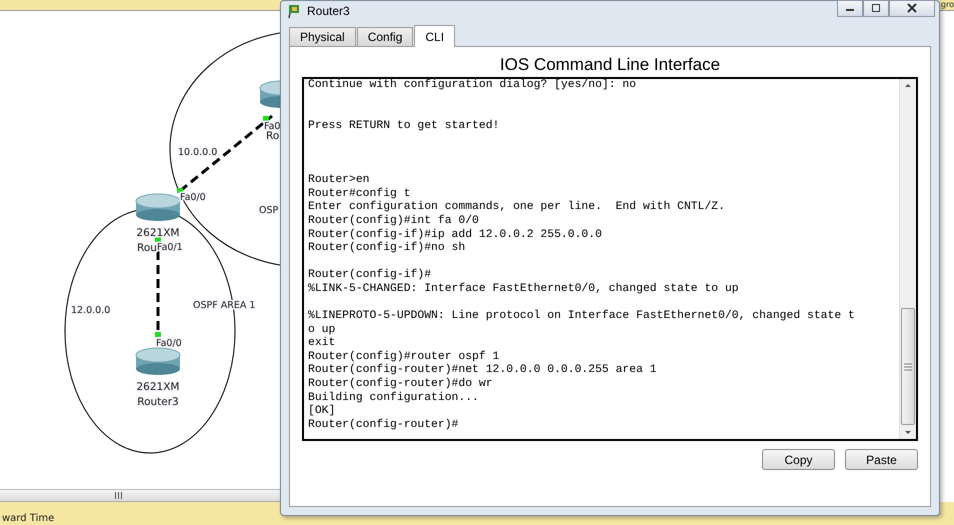 Image resolution: width=954 pixels, height=525 pixels. Describe the element at coordinates (90, 310) in the screenshot. I see `network-label: 12.0.0.0` at that location.